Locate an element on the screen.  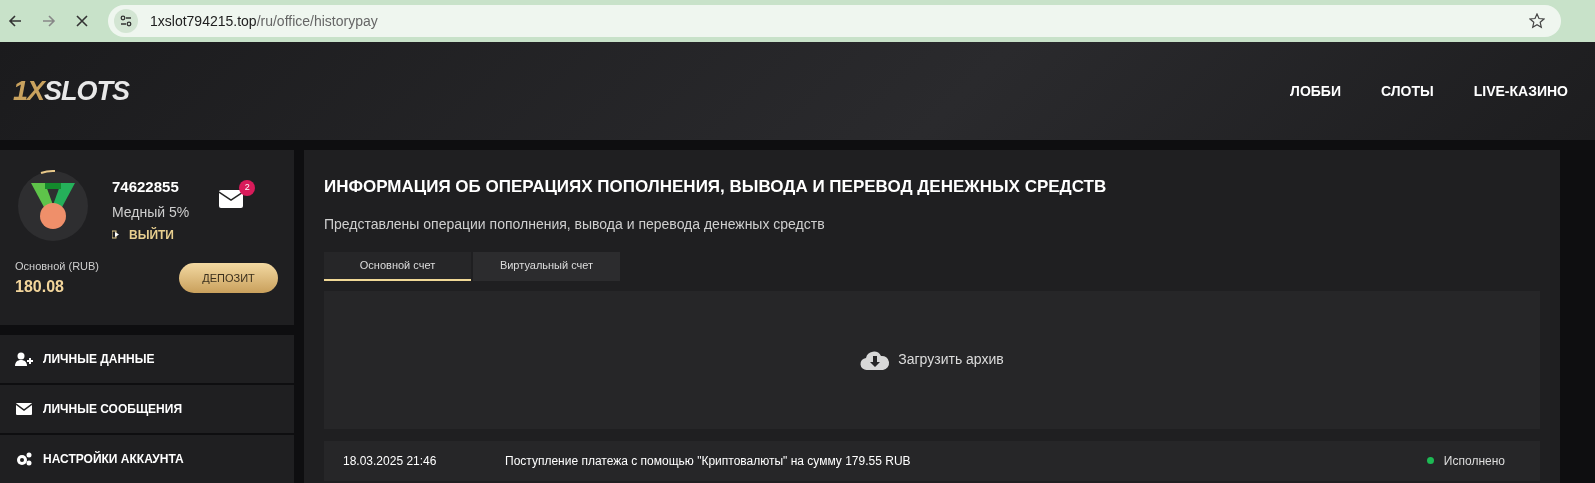
url-text: 1xslot794215.top/ru/office/historypay is located at coordinates (264, 21).